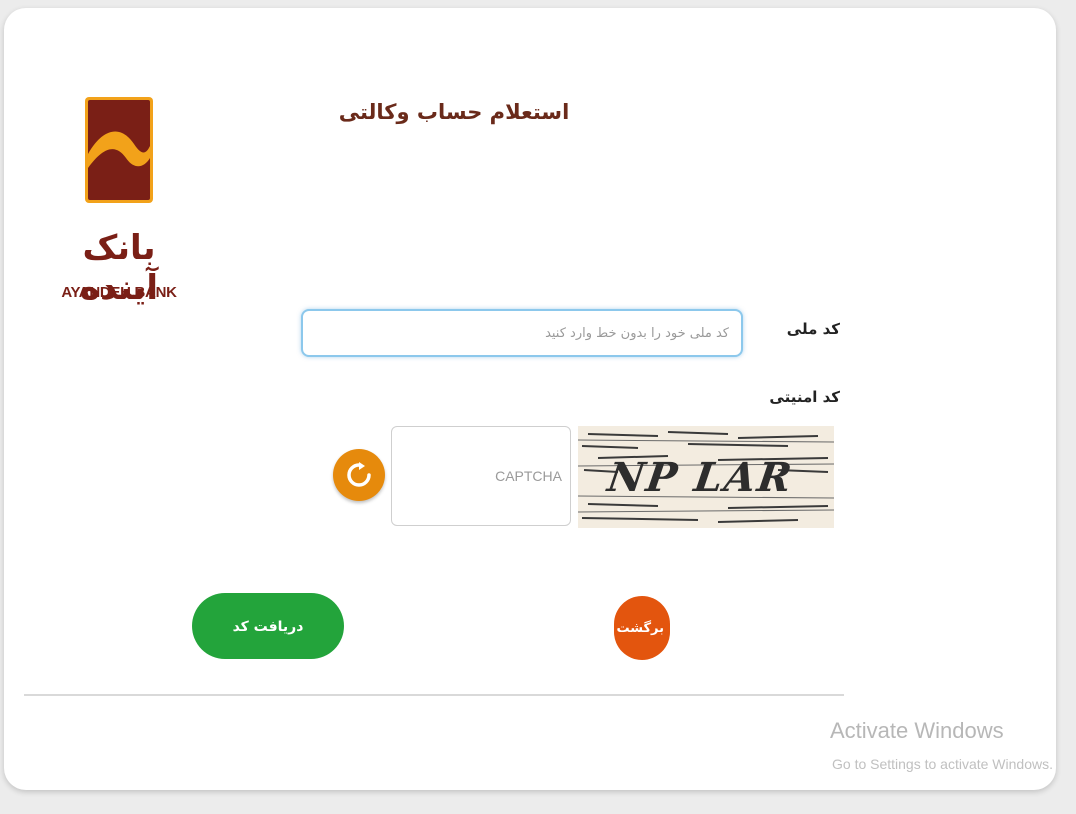  Describe the element at coordinates (700, 477) in the screenshot. I see `captcha-text: NP LAR` at that location.